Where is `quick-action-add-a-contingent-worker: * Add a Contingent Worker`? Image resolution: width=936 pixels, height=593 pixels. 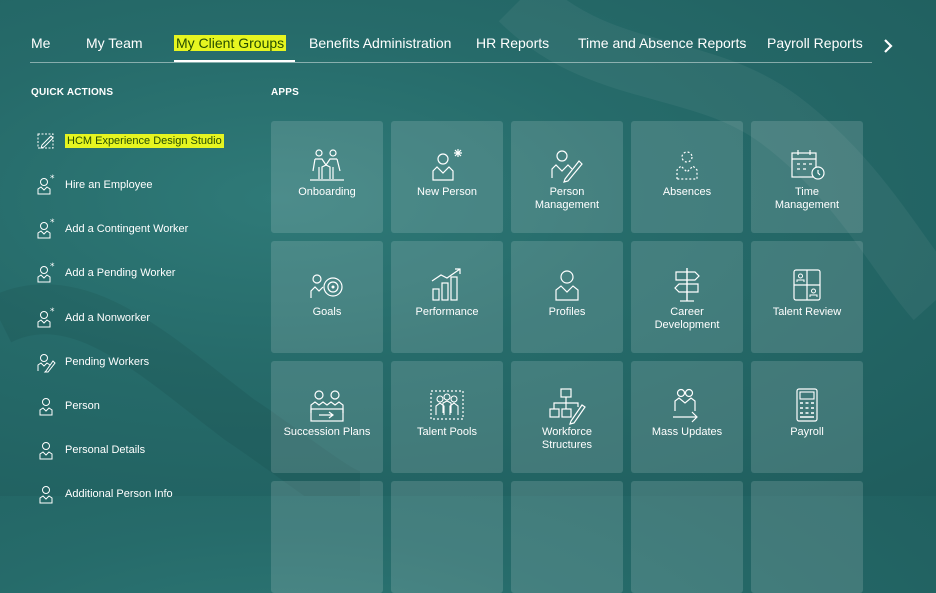
quick-action-add-a-contingent-worker: * Add a Contingent Worker is located at coordinates (112, 229).